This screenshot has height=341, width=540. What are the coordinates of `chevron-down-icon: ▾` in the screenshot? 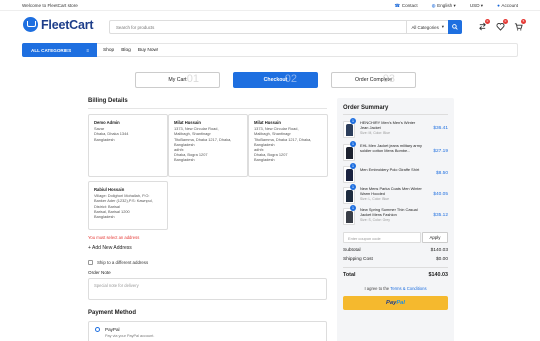 It's located at (442, 26).